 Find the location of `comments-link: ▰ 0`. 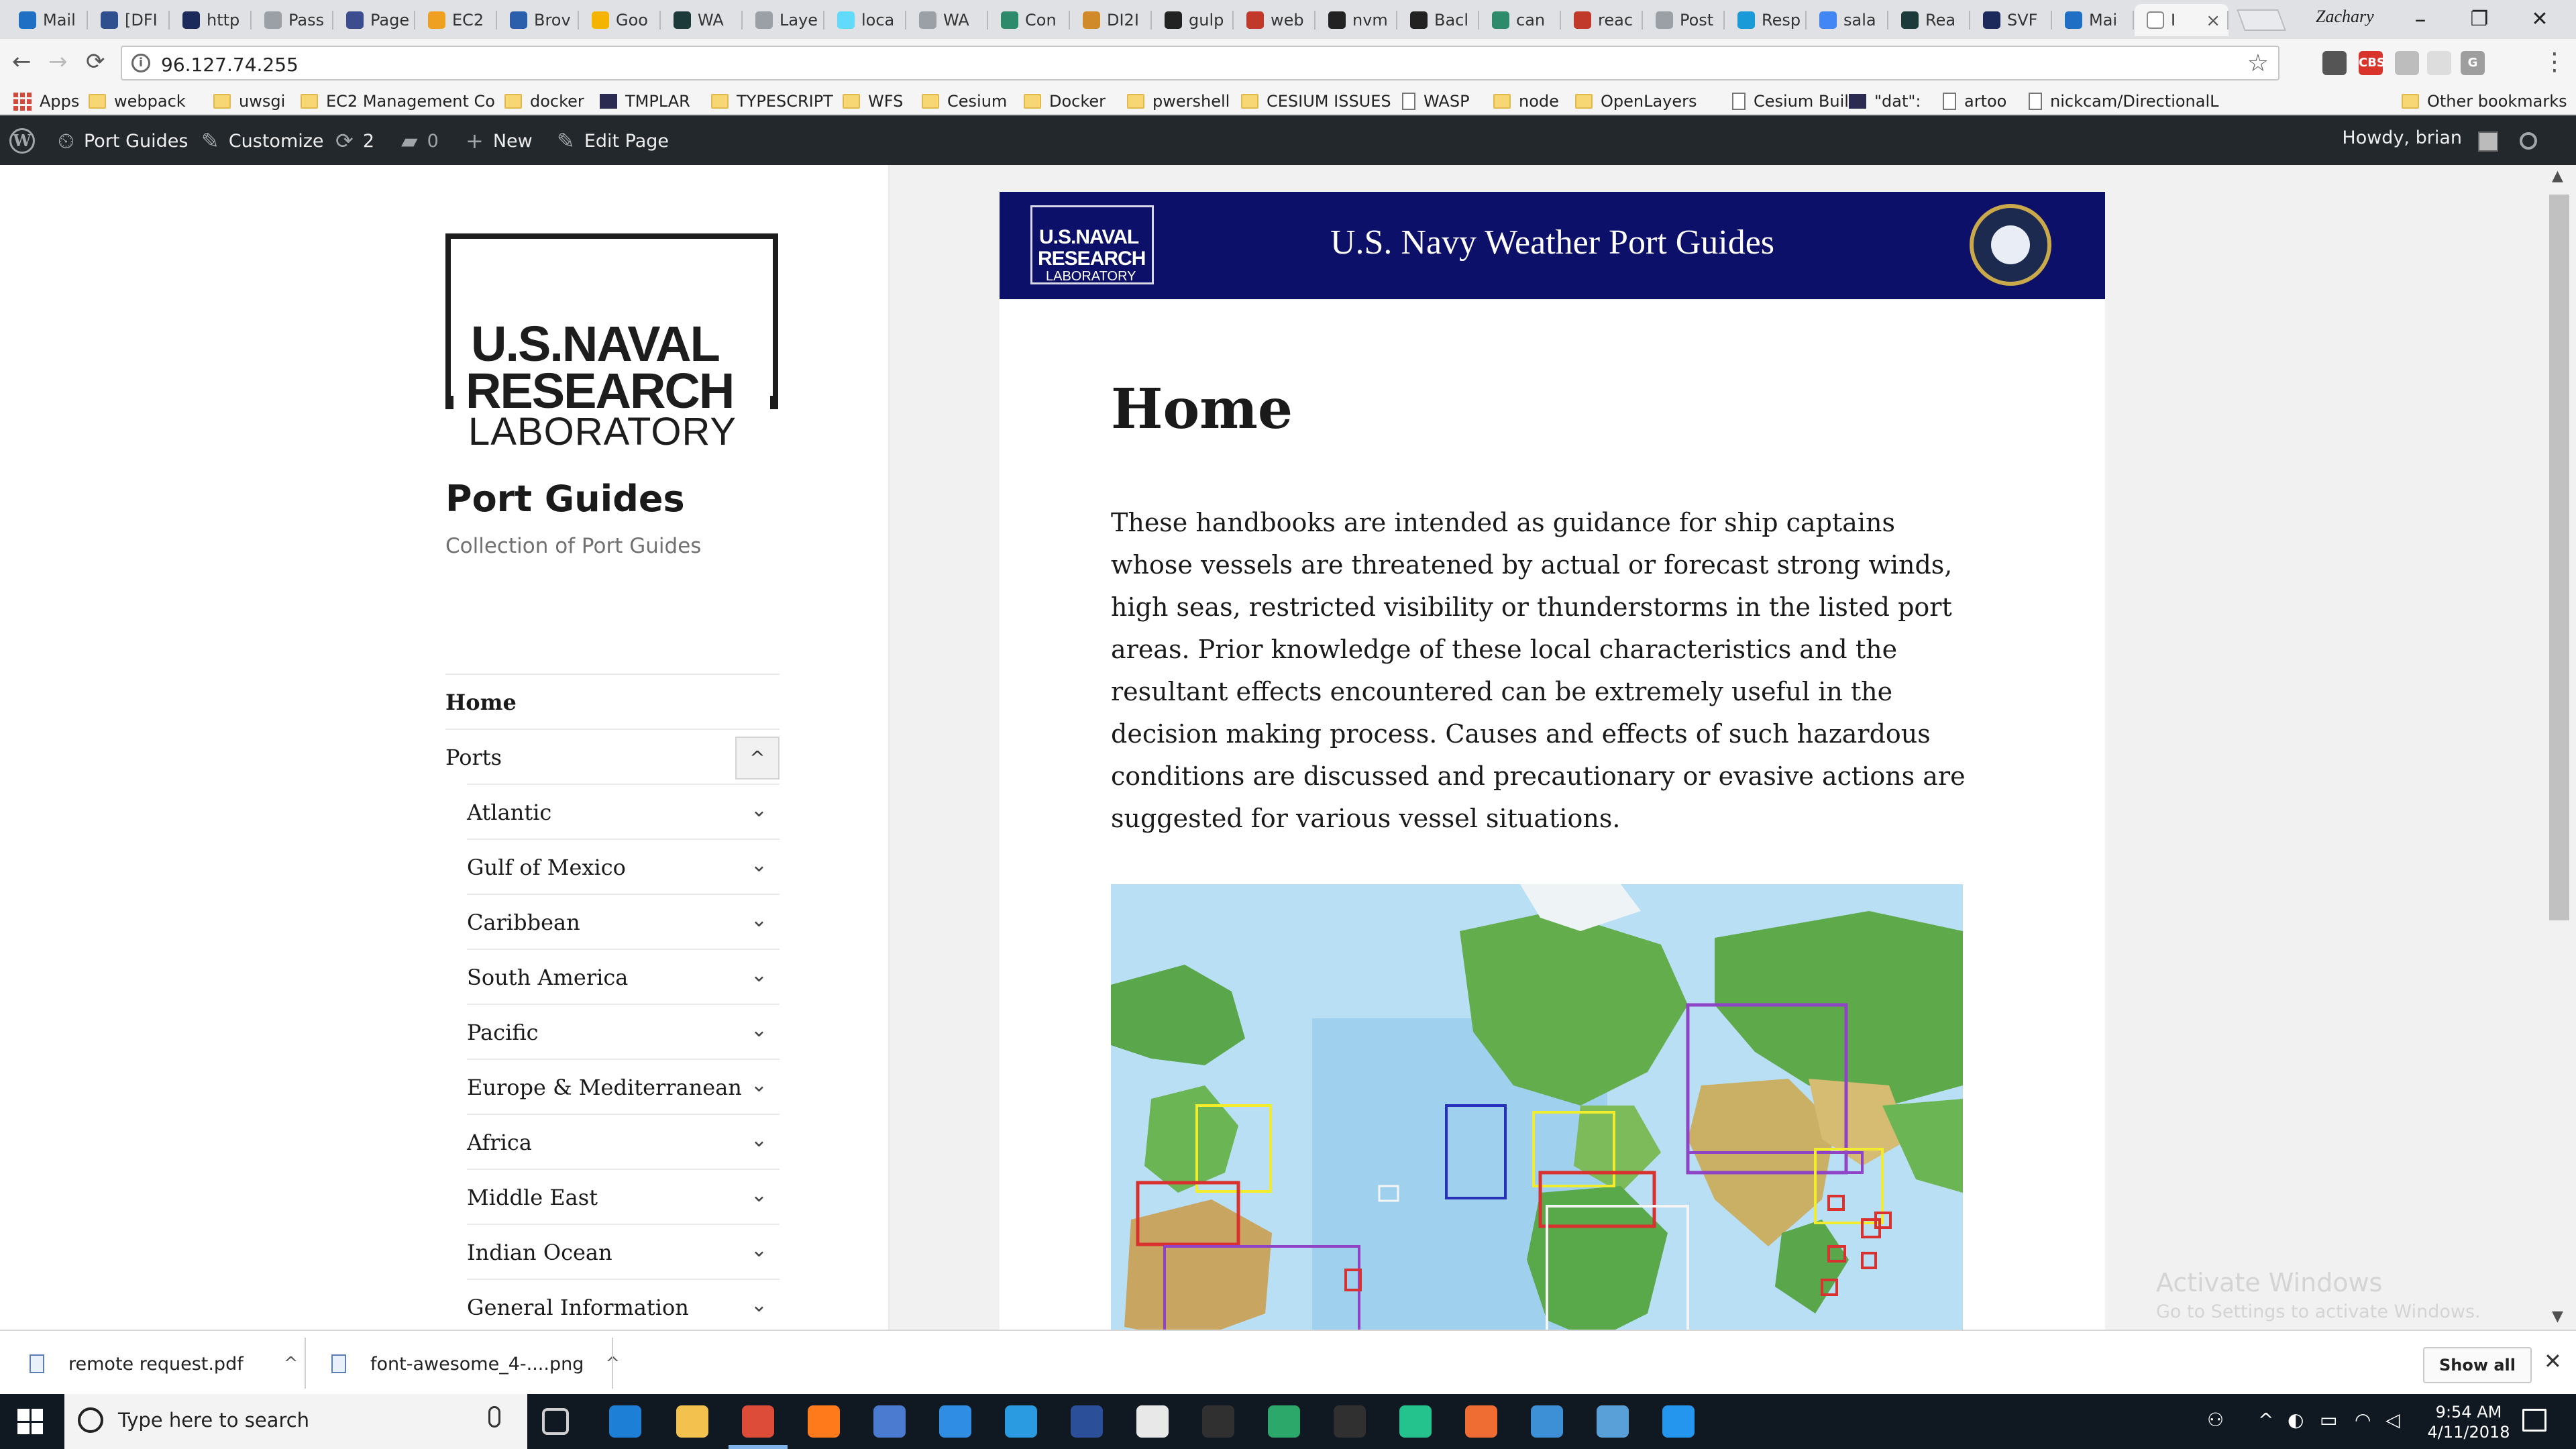

comments-link: ▰ 0 is located at coordinates (420, 140).